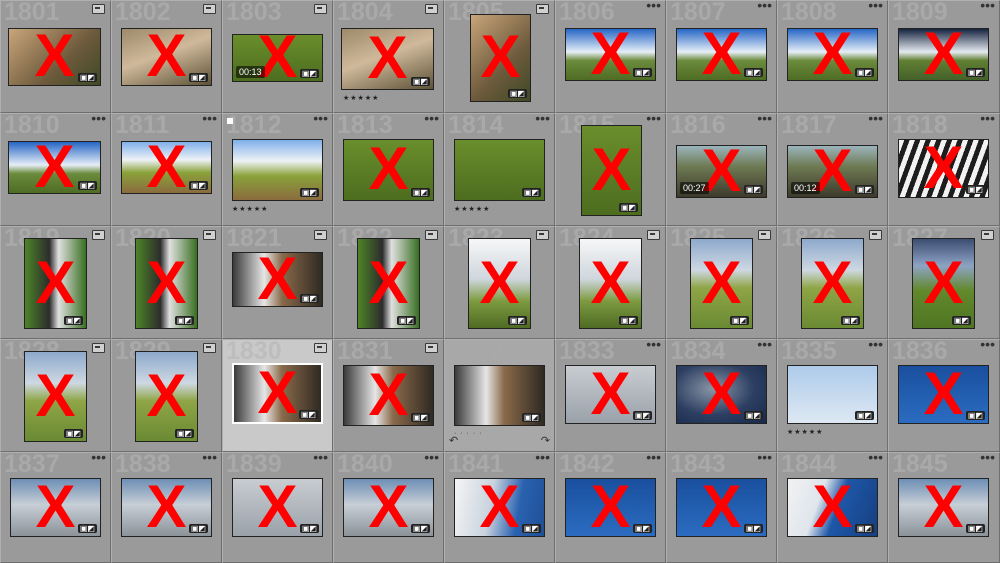 The height and width of the screenshot is (563, 1000). I want to click on grid-cell: 1841 ••• X ▣◩, so click(499, 507).